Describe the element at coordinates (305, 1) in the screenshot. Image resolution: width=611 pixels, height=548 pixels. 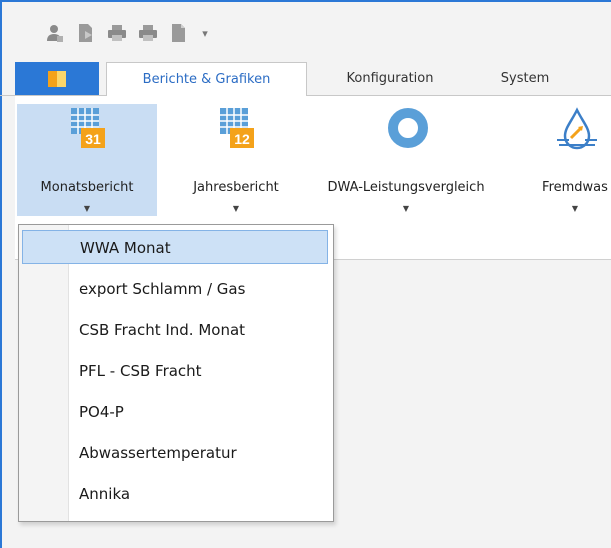
I see `window-top-border` at that location.